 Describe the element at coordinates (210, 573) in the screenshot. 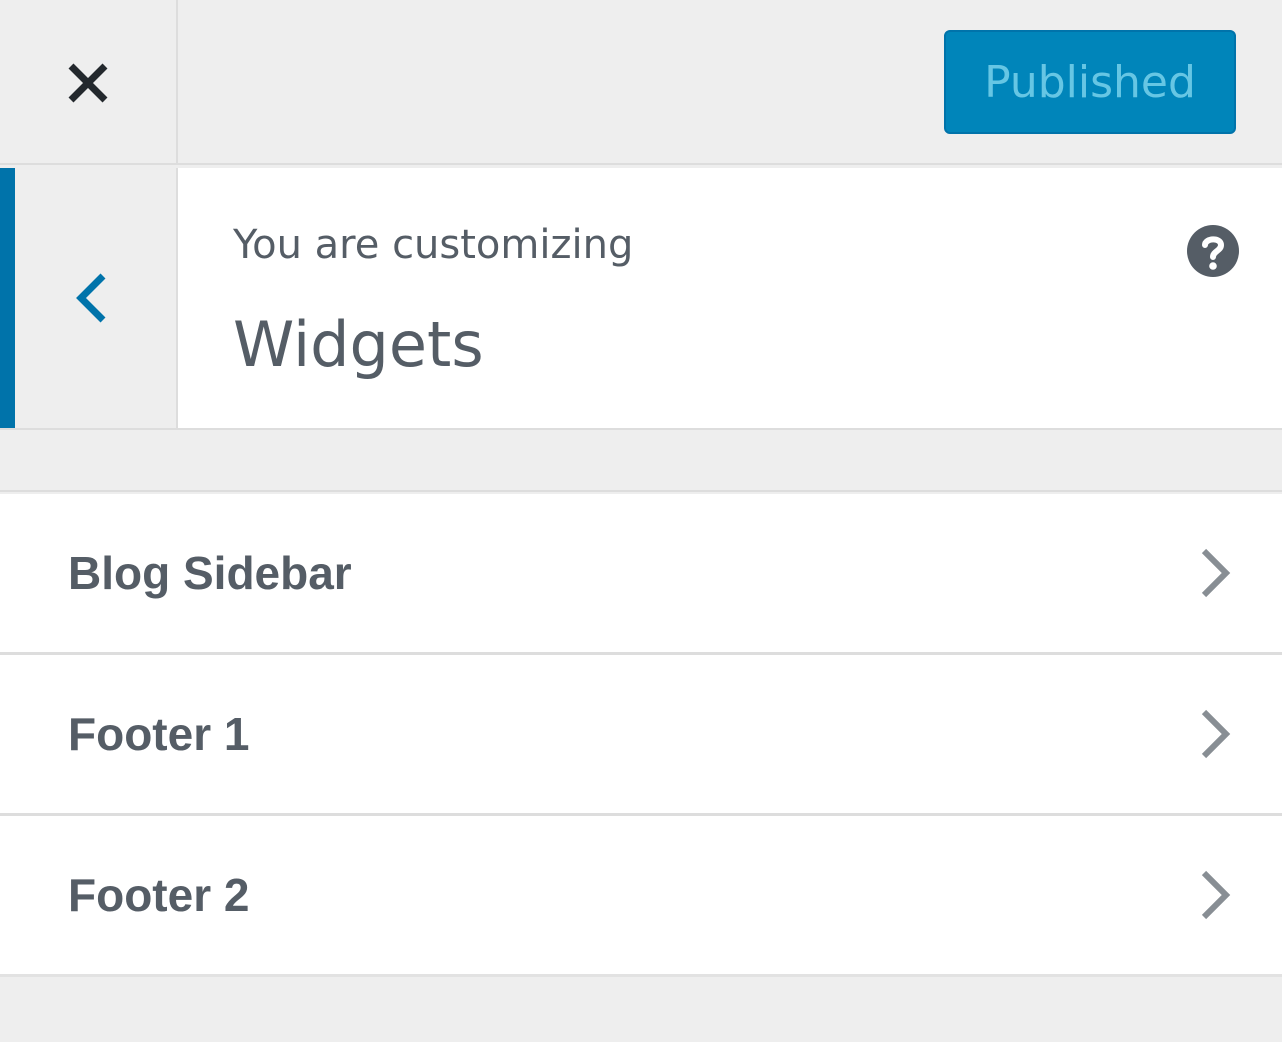

I see `widget-area-label: Blog Sidebar` at that location.